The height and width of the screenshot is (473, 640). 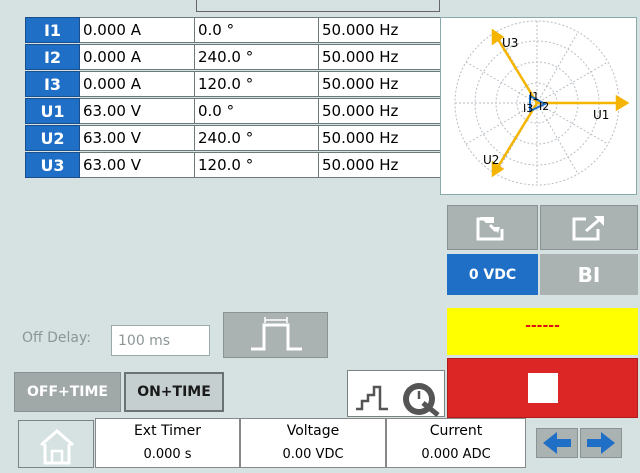 I want to click on next-button, so click(x=601, y=443).